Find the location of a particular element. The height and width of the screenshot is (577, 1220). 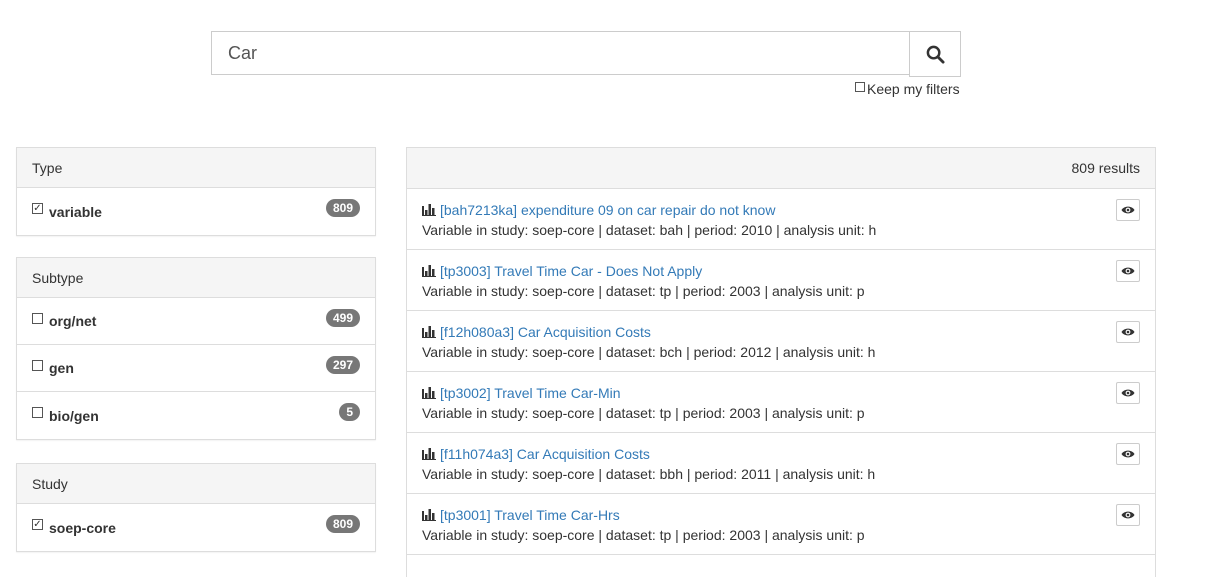

count-badge: 5 is located at coordinates (349, 412).